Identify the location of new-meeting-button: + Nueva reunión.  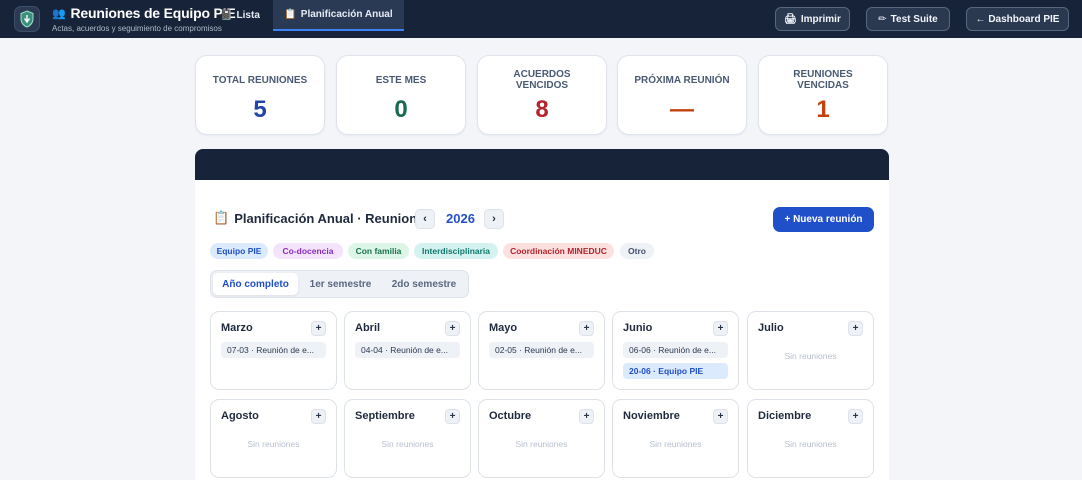
(823, 219).